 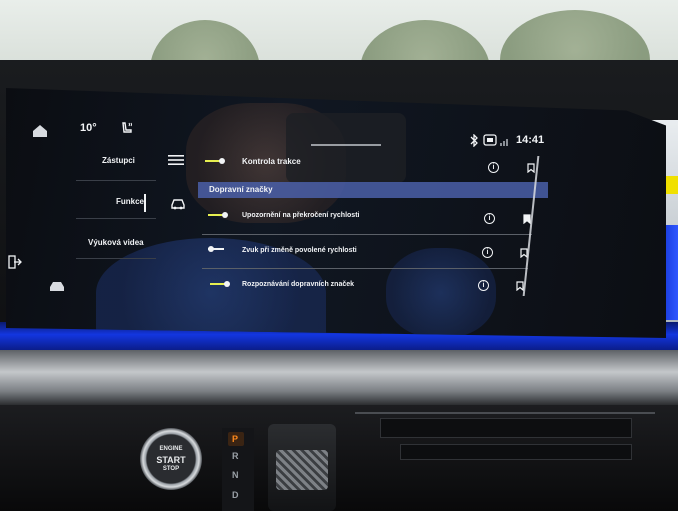 What do you see at coordinates (235, 495) in the screenshot?
I see `gear-d: D` at bounding box center [235, 495].